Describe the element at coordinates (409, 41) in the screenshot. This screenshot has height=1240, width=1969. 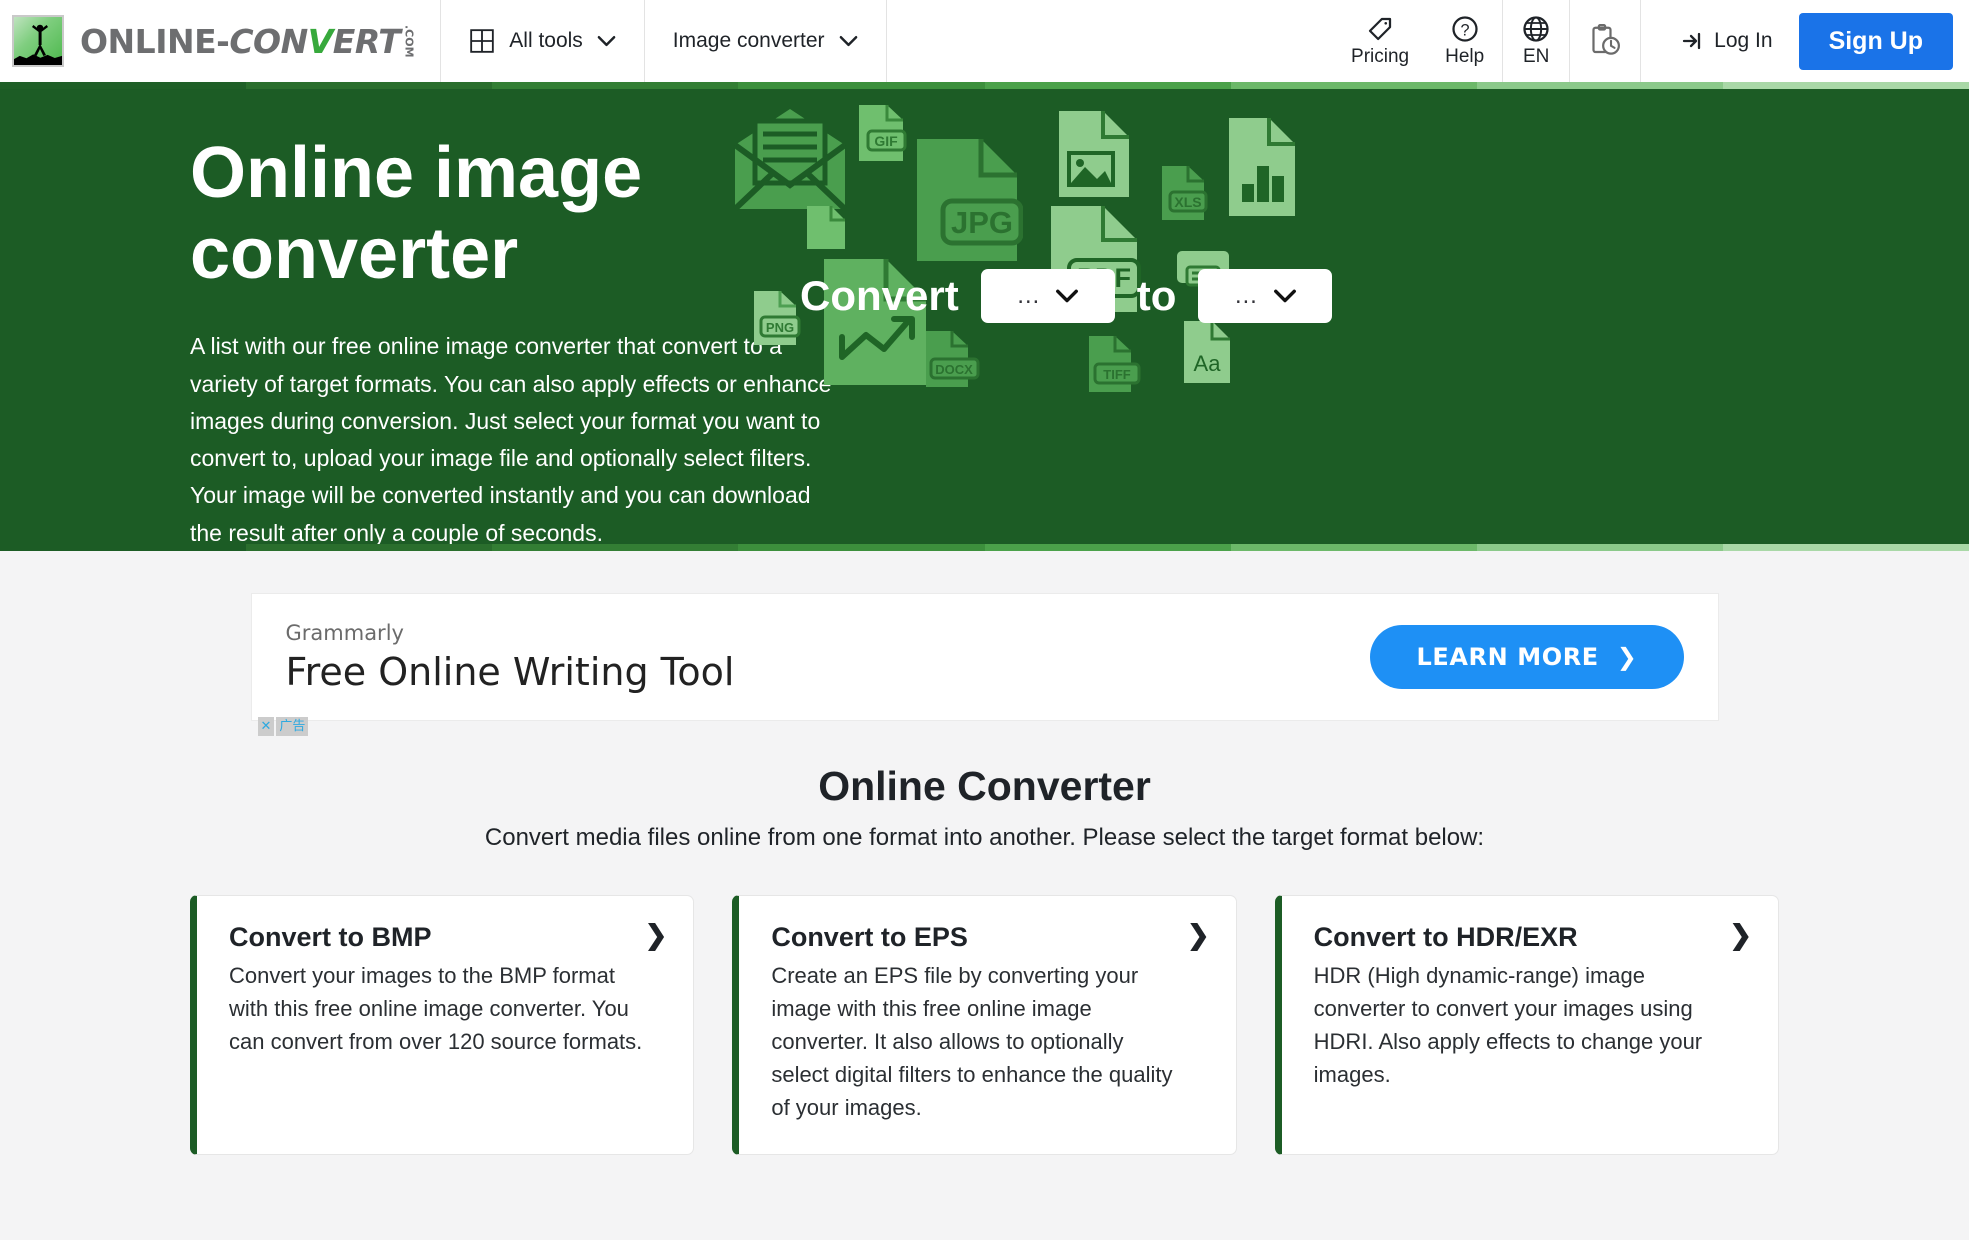
I see `logo-domain-suffix: .COM` at that location.